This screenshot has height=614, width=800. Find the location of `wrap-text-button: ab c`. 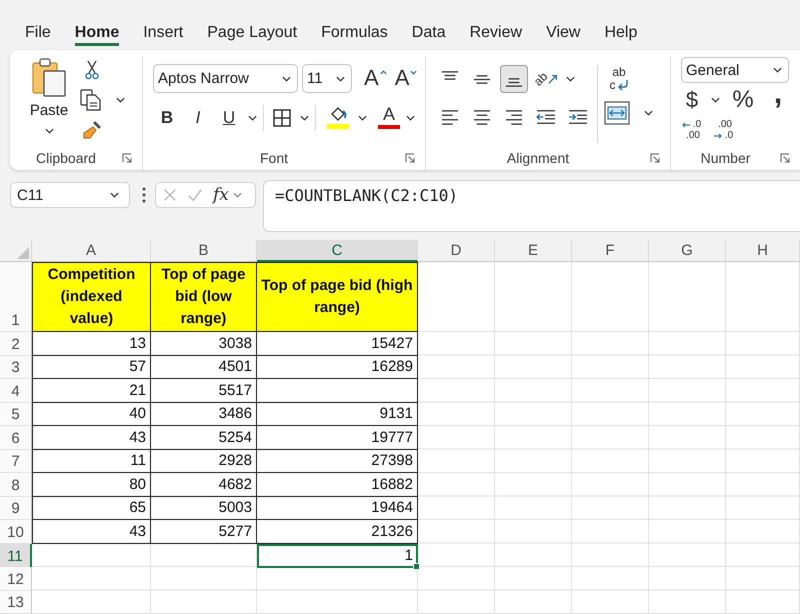

wrap-text-button: ab c is located at coordinates (619, 79).